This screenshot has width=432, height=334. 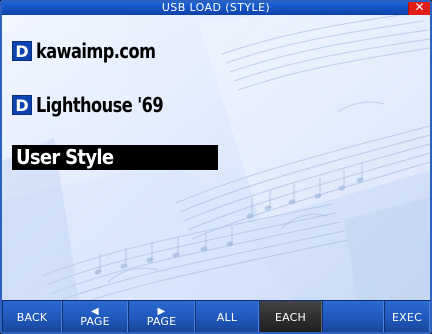 I want to click on file-item-kawaimp-com: D kawaimp.com, so click(x=90, y=51).